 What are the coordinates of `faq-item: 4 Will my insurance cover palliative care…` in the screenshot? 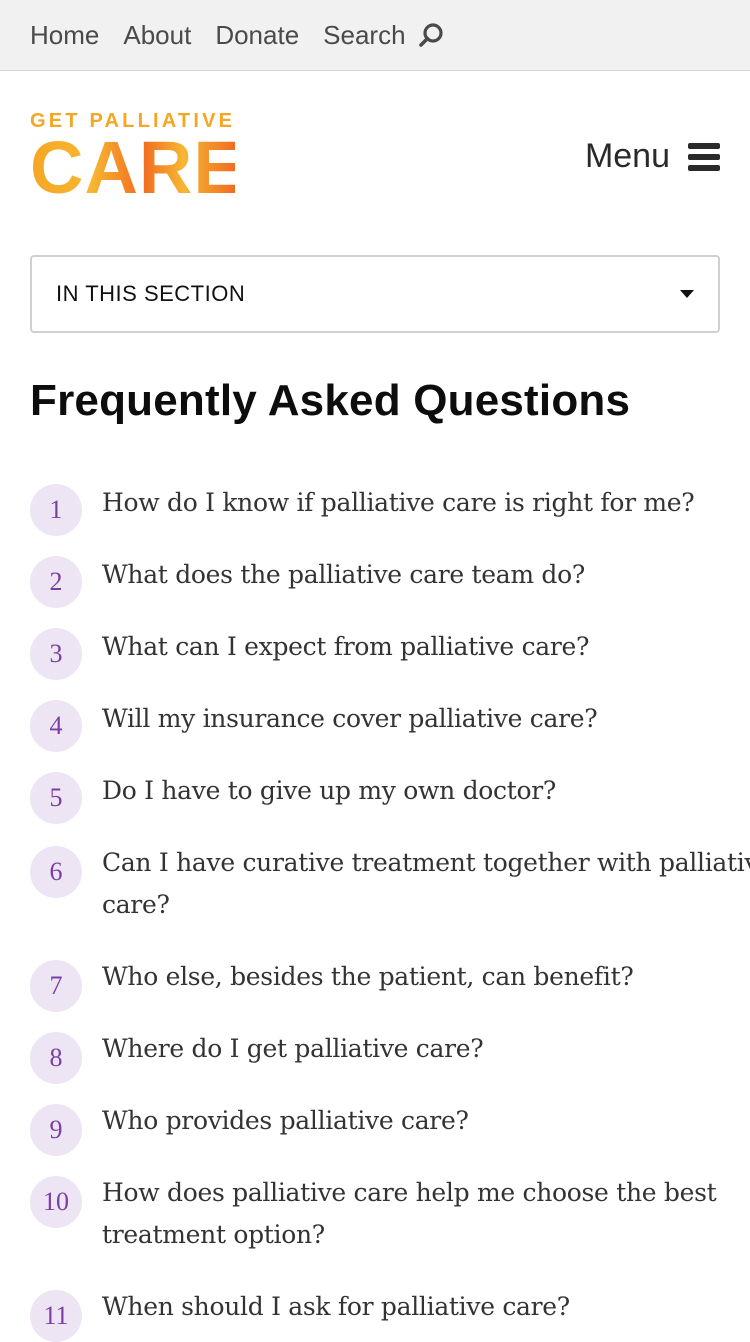 It's located at (390, 725).